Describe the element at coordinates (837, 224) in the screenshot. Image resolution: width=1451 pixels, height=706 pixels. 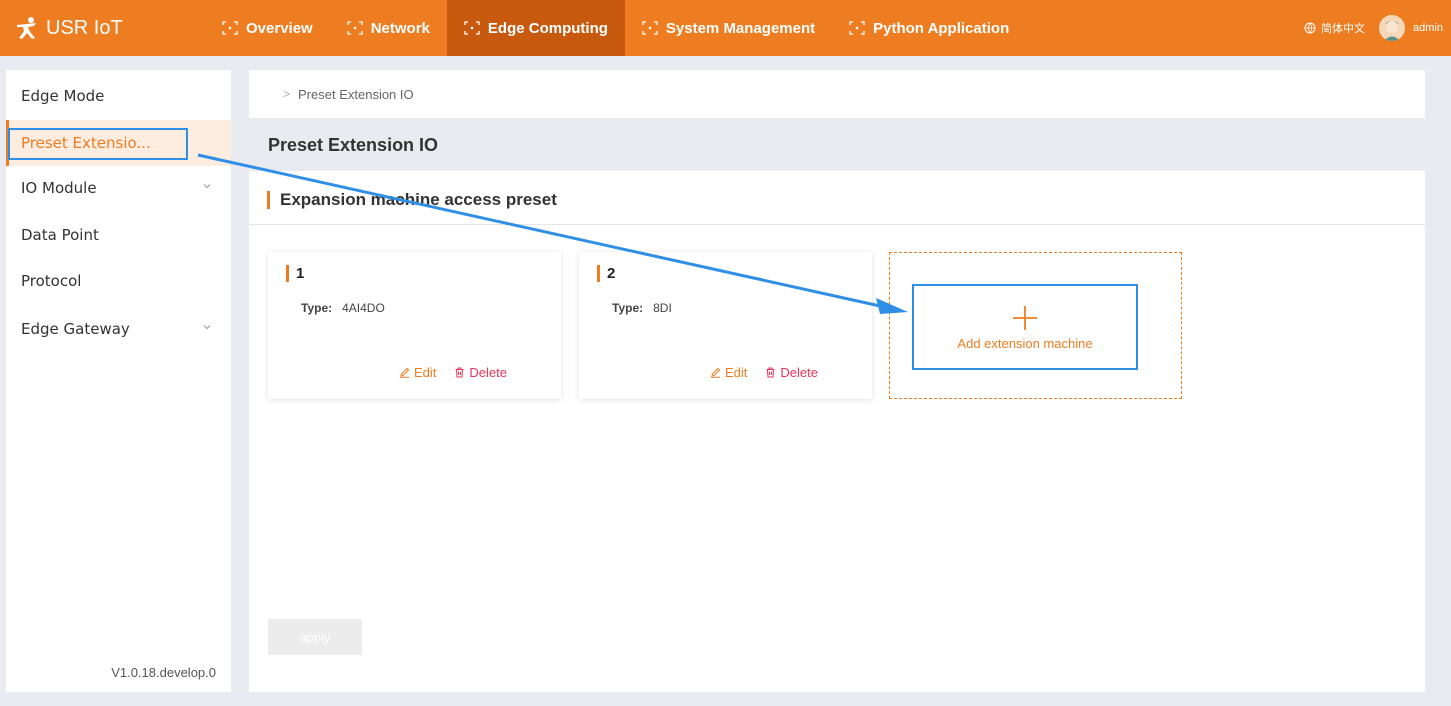
I see `divider` at that location.